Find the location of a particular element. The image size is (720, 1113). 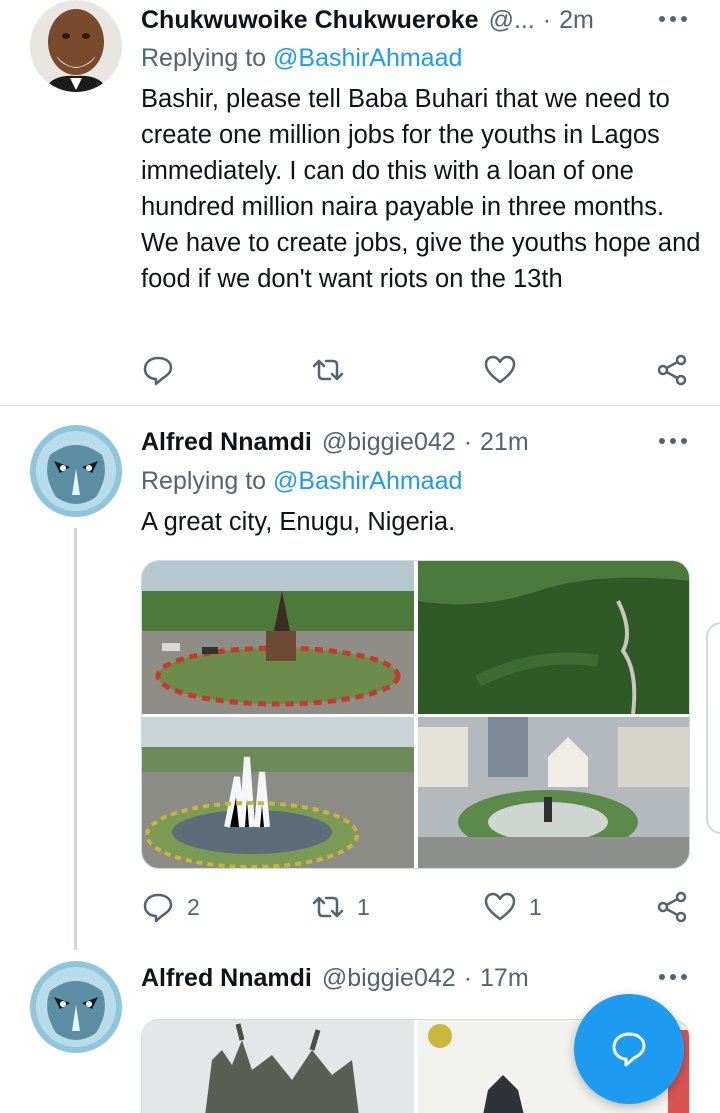

photo-city-center is located at coordinates (553, 792).